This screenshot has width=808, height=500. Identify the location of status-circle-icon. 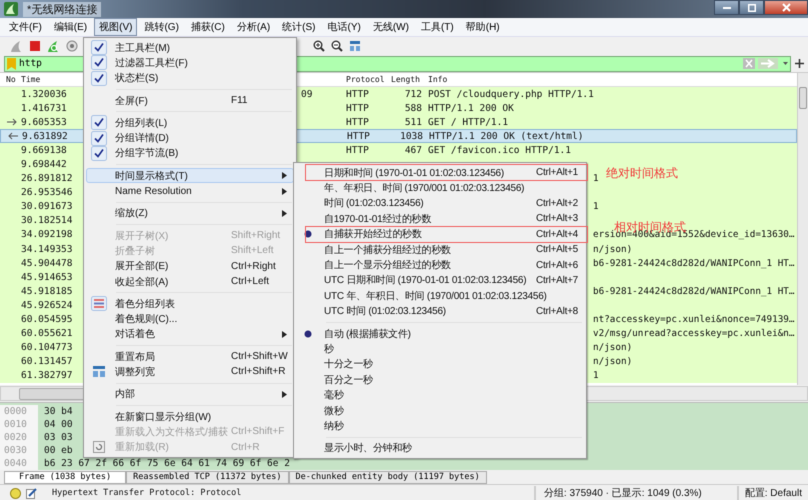
(15, 493).